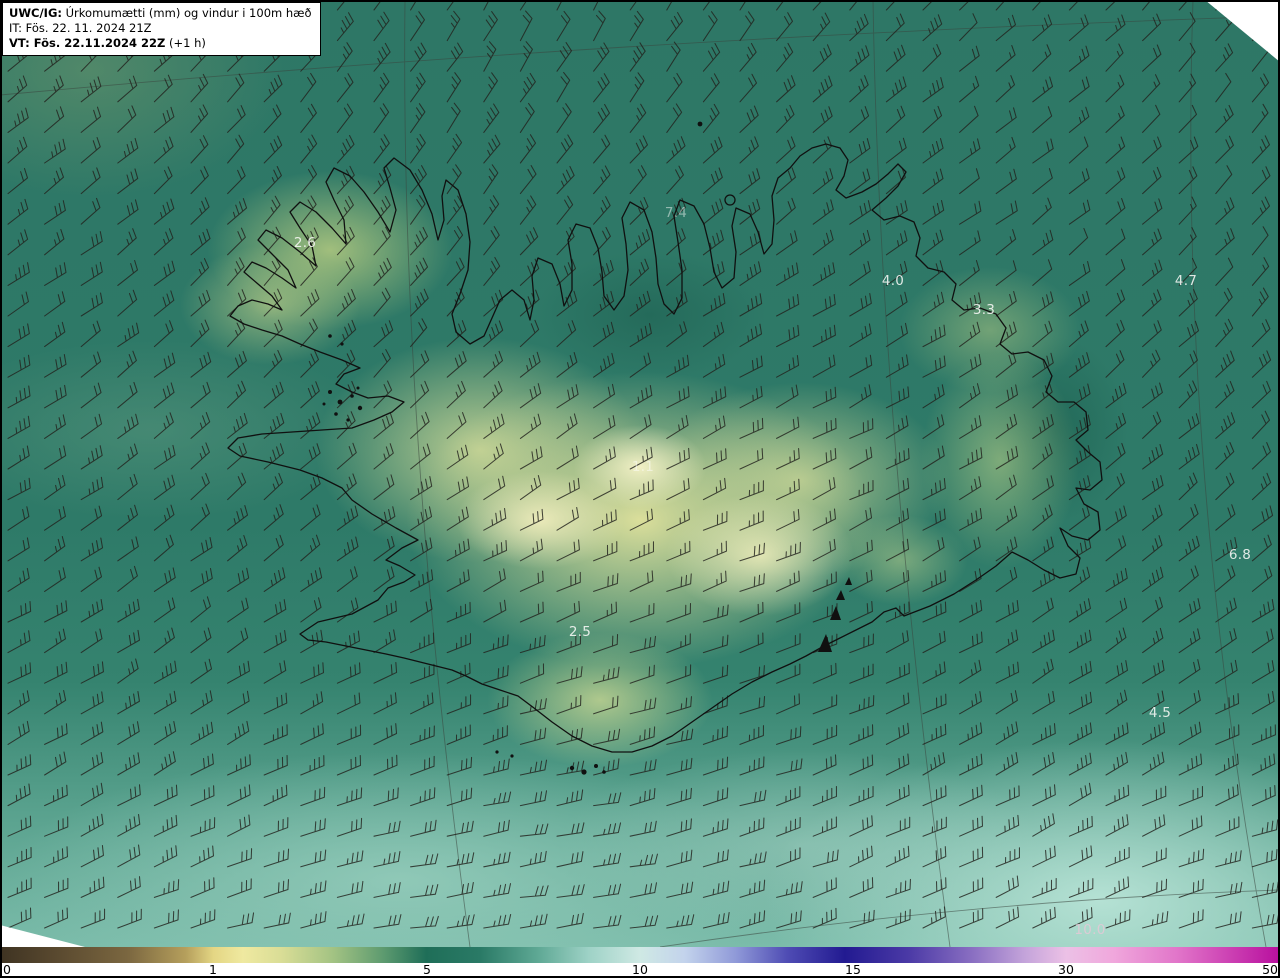 The image size is (1280, 978). Describe the element at coordinates (853, 969) in the screenshot. I see `colorbar-tick-15: 15` at that location.